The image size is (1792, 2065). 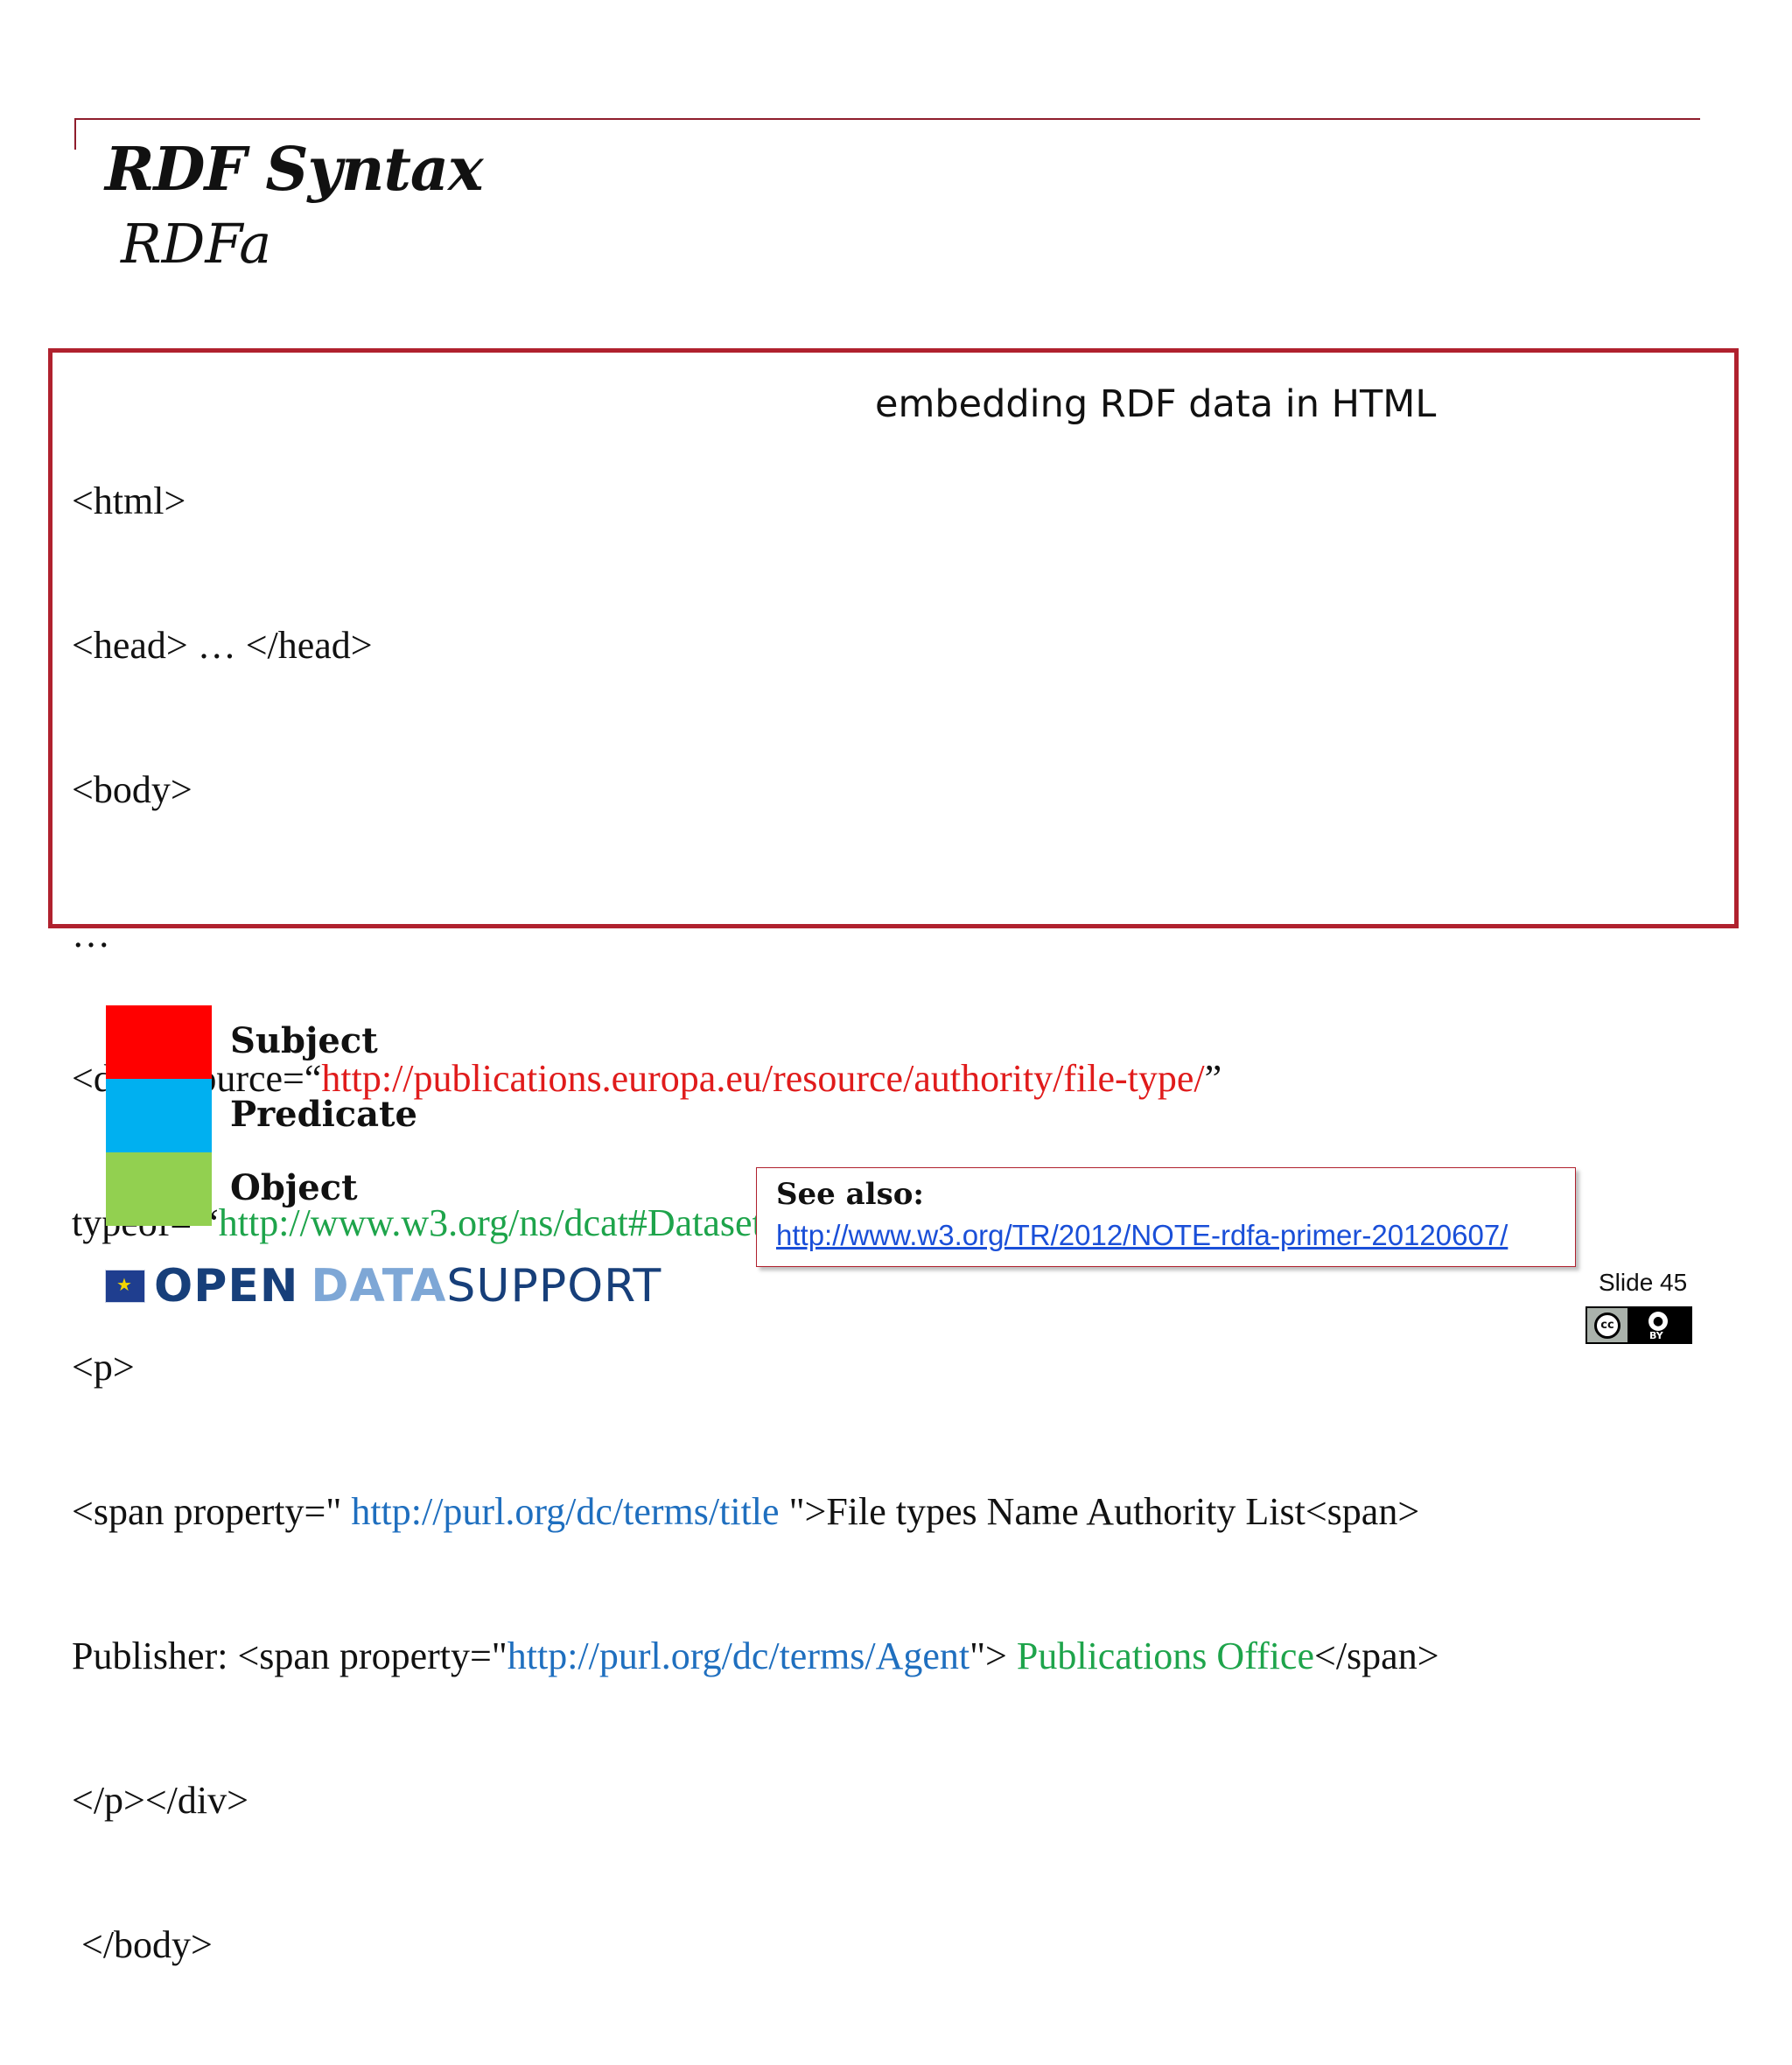 I want to click on predicate-uri-agent: http://purl.org/dc/terms/Agent, so click(x=738, y=1655).